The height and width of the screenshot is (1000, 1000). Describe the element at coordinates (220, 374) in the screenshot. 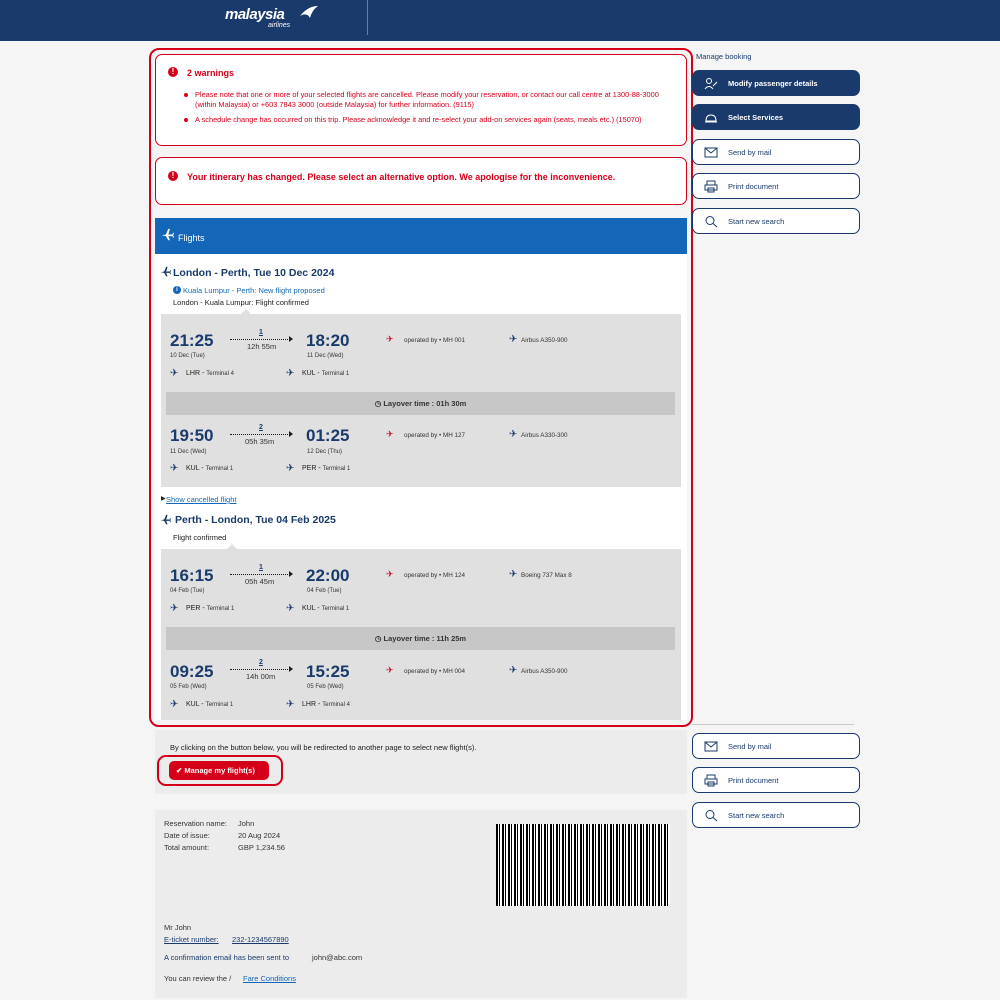

I see `dep-terminal: Terminal 4` at that location.